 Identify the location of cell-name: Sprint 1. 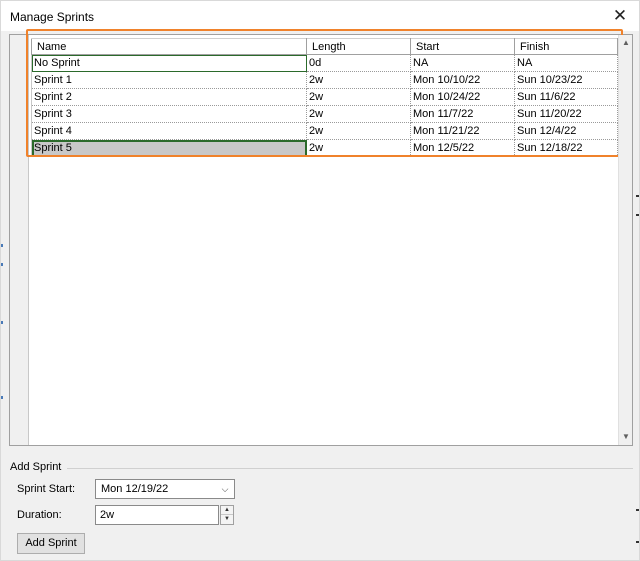
(169, 80).